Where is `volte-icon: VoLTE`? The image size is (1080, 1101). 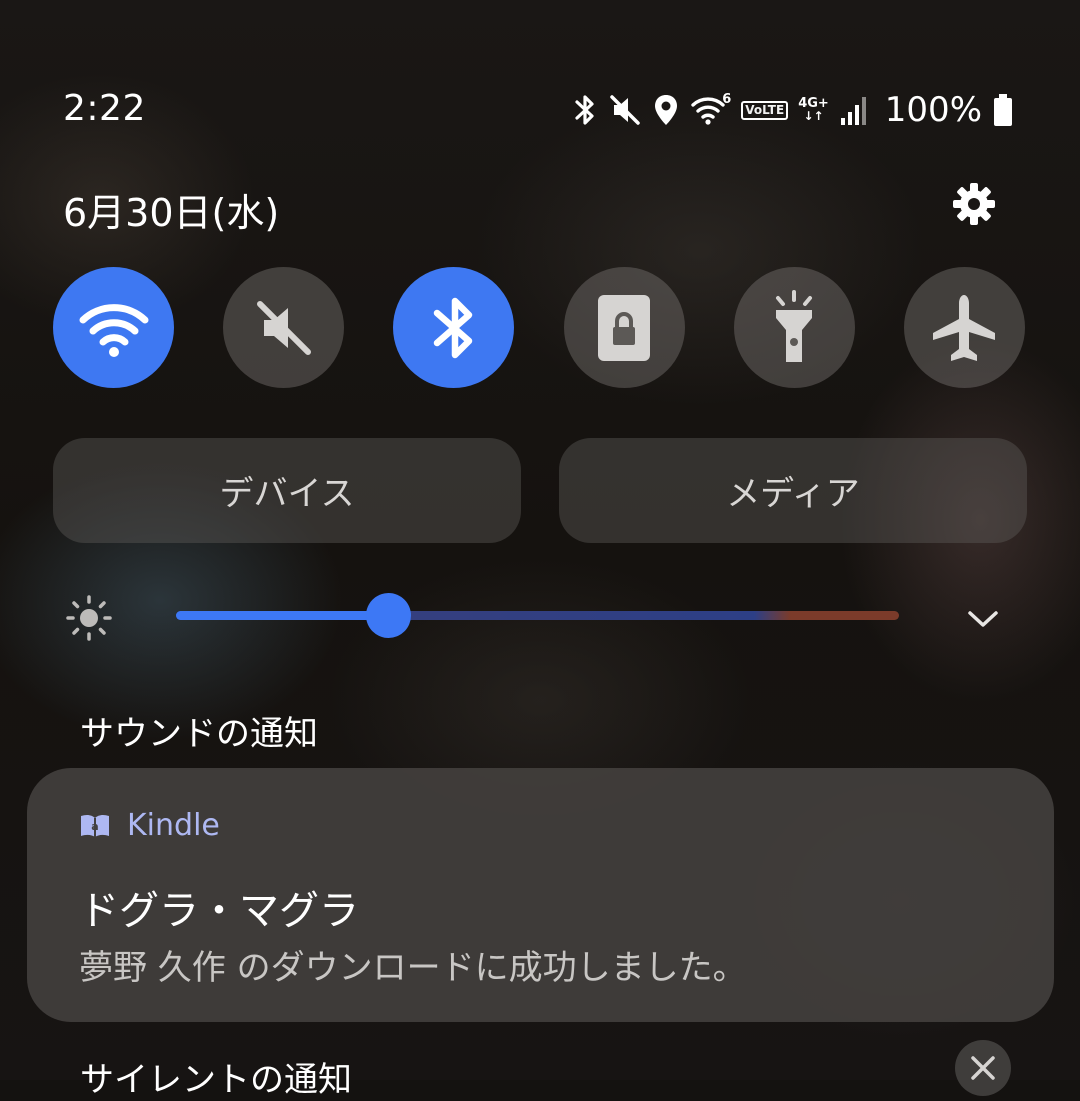 volte-icon: VoLTE is located at coordinates (765, 110).